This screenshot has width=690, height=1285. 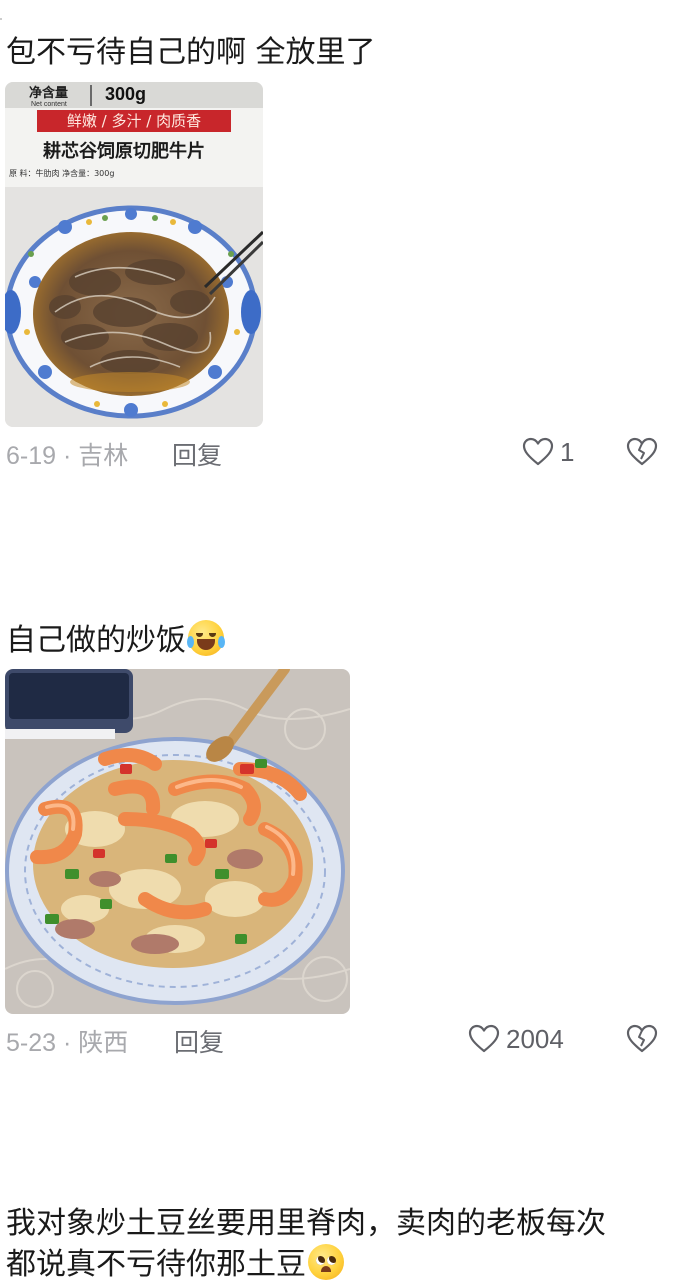 I want to click on package-net-en: Net content, so click(x=49, y=104).